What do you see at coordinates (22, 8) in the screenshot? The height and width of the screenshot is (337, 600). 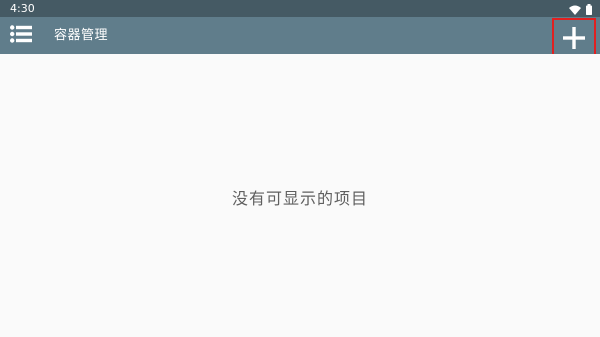 I see `status-time: 4:30` at bounding box center [22, 8].